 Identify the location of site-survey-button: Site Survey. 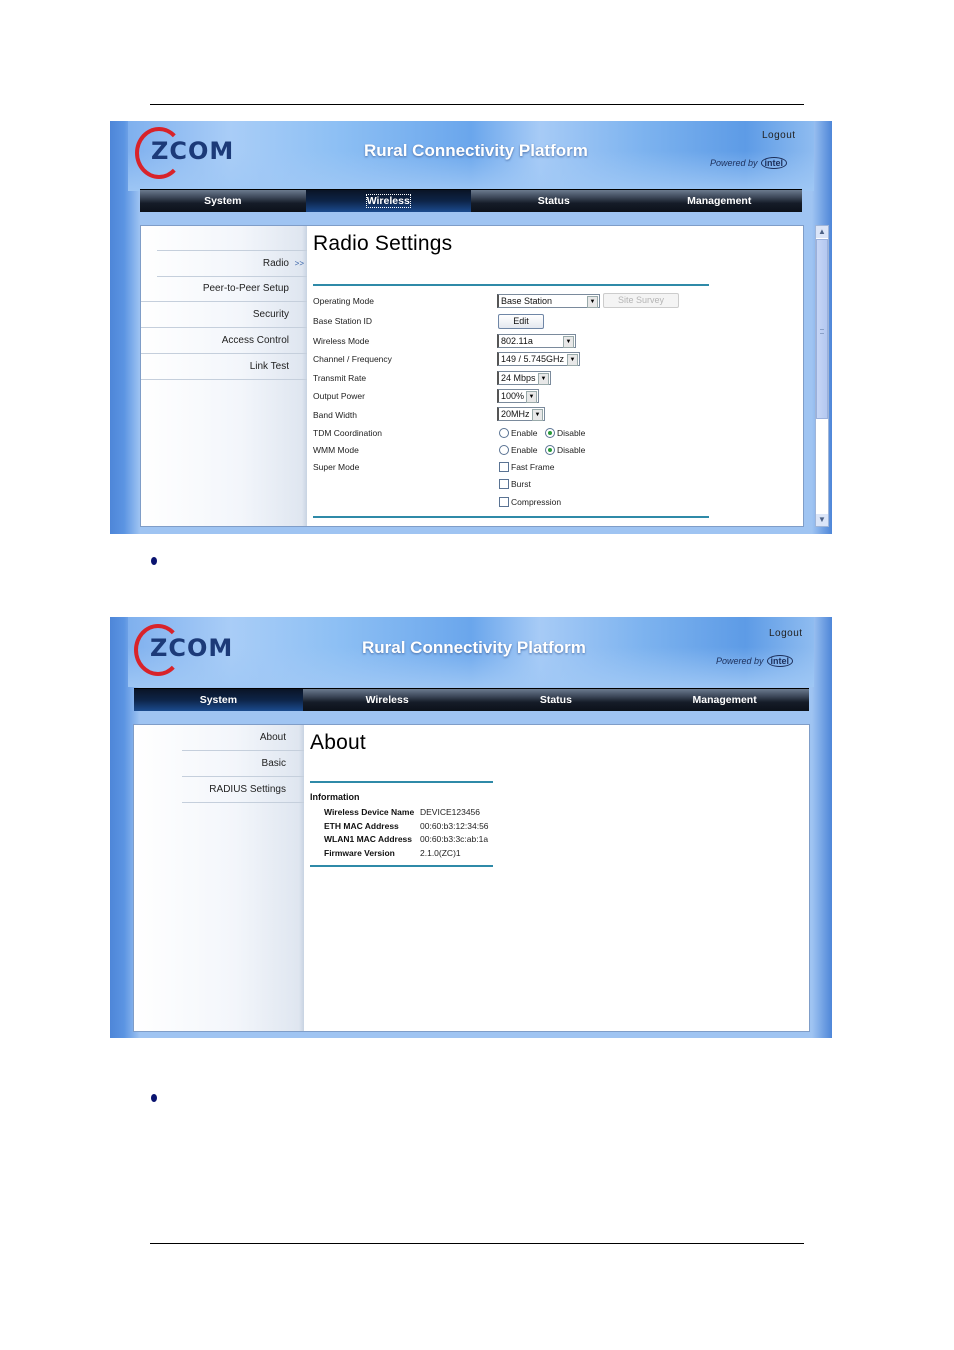
(641, 300).